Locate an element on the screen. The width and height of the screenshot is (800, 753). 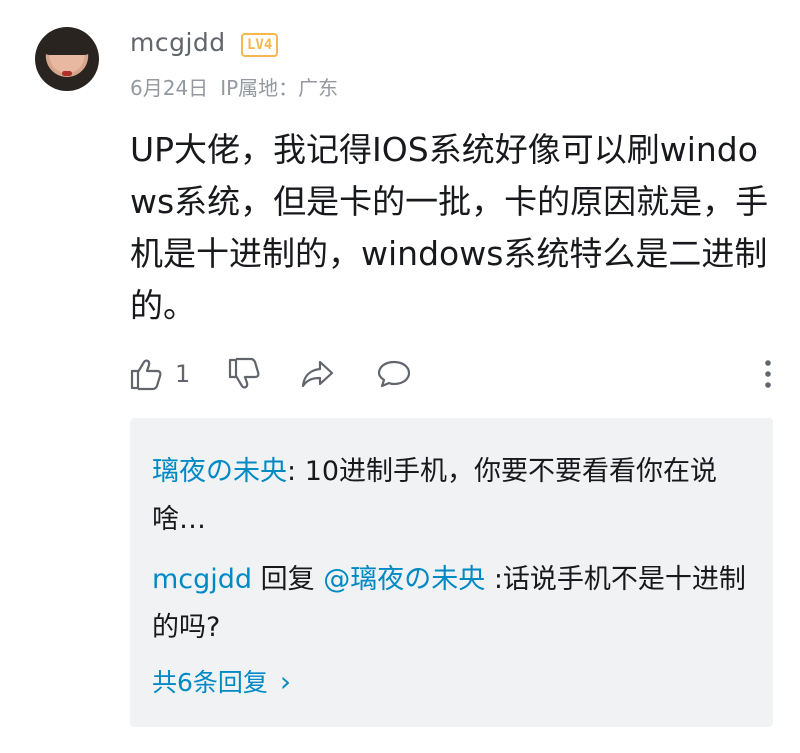
more-options-button is located at coordinates (768, 374).